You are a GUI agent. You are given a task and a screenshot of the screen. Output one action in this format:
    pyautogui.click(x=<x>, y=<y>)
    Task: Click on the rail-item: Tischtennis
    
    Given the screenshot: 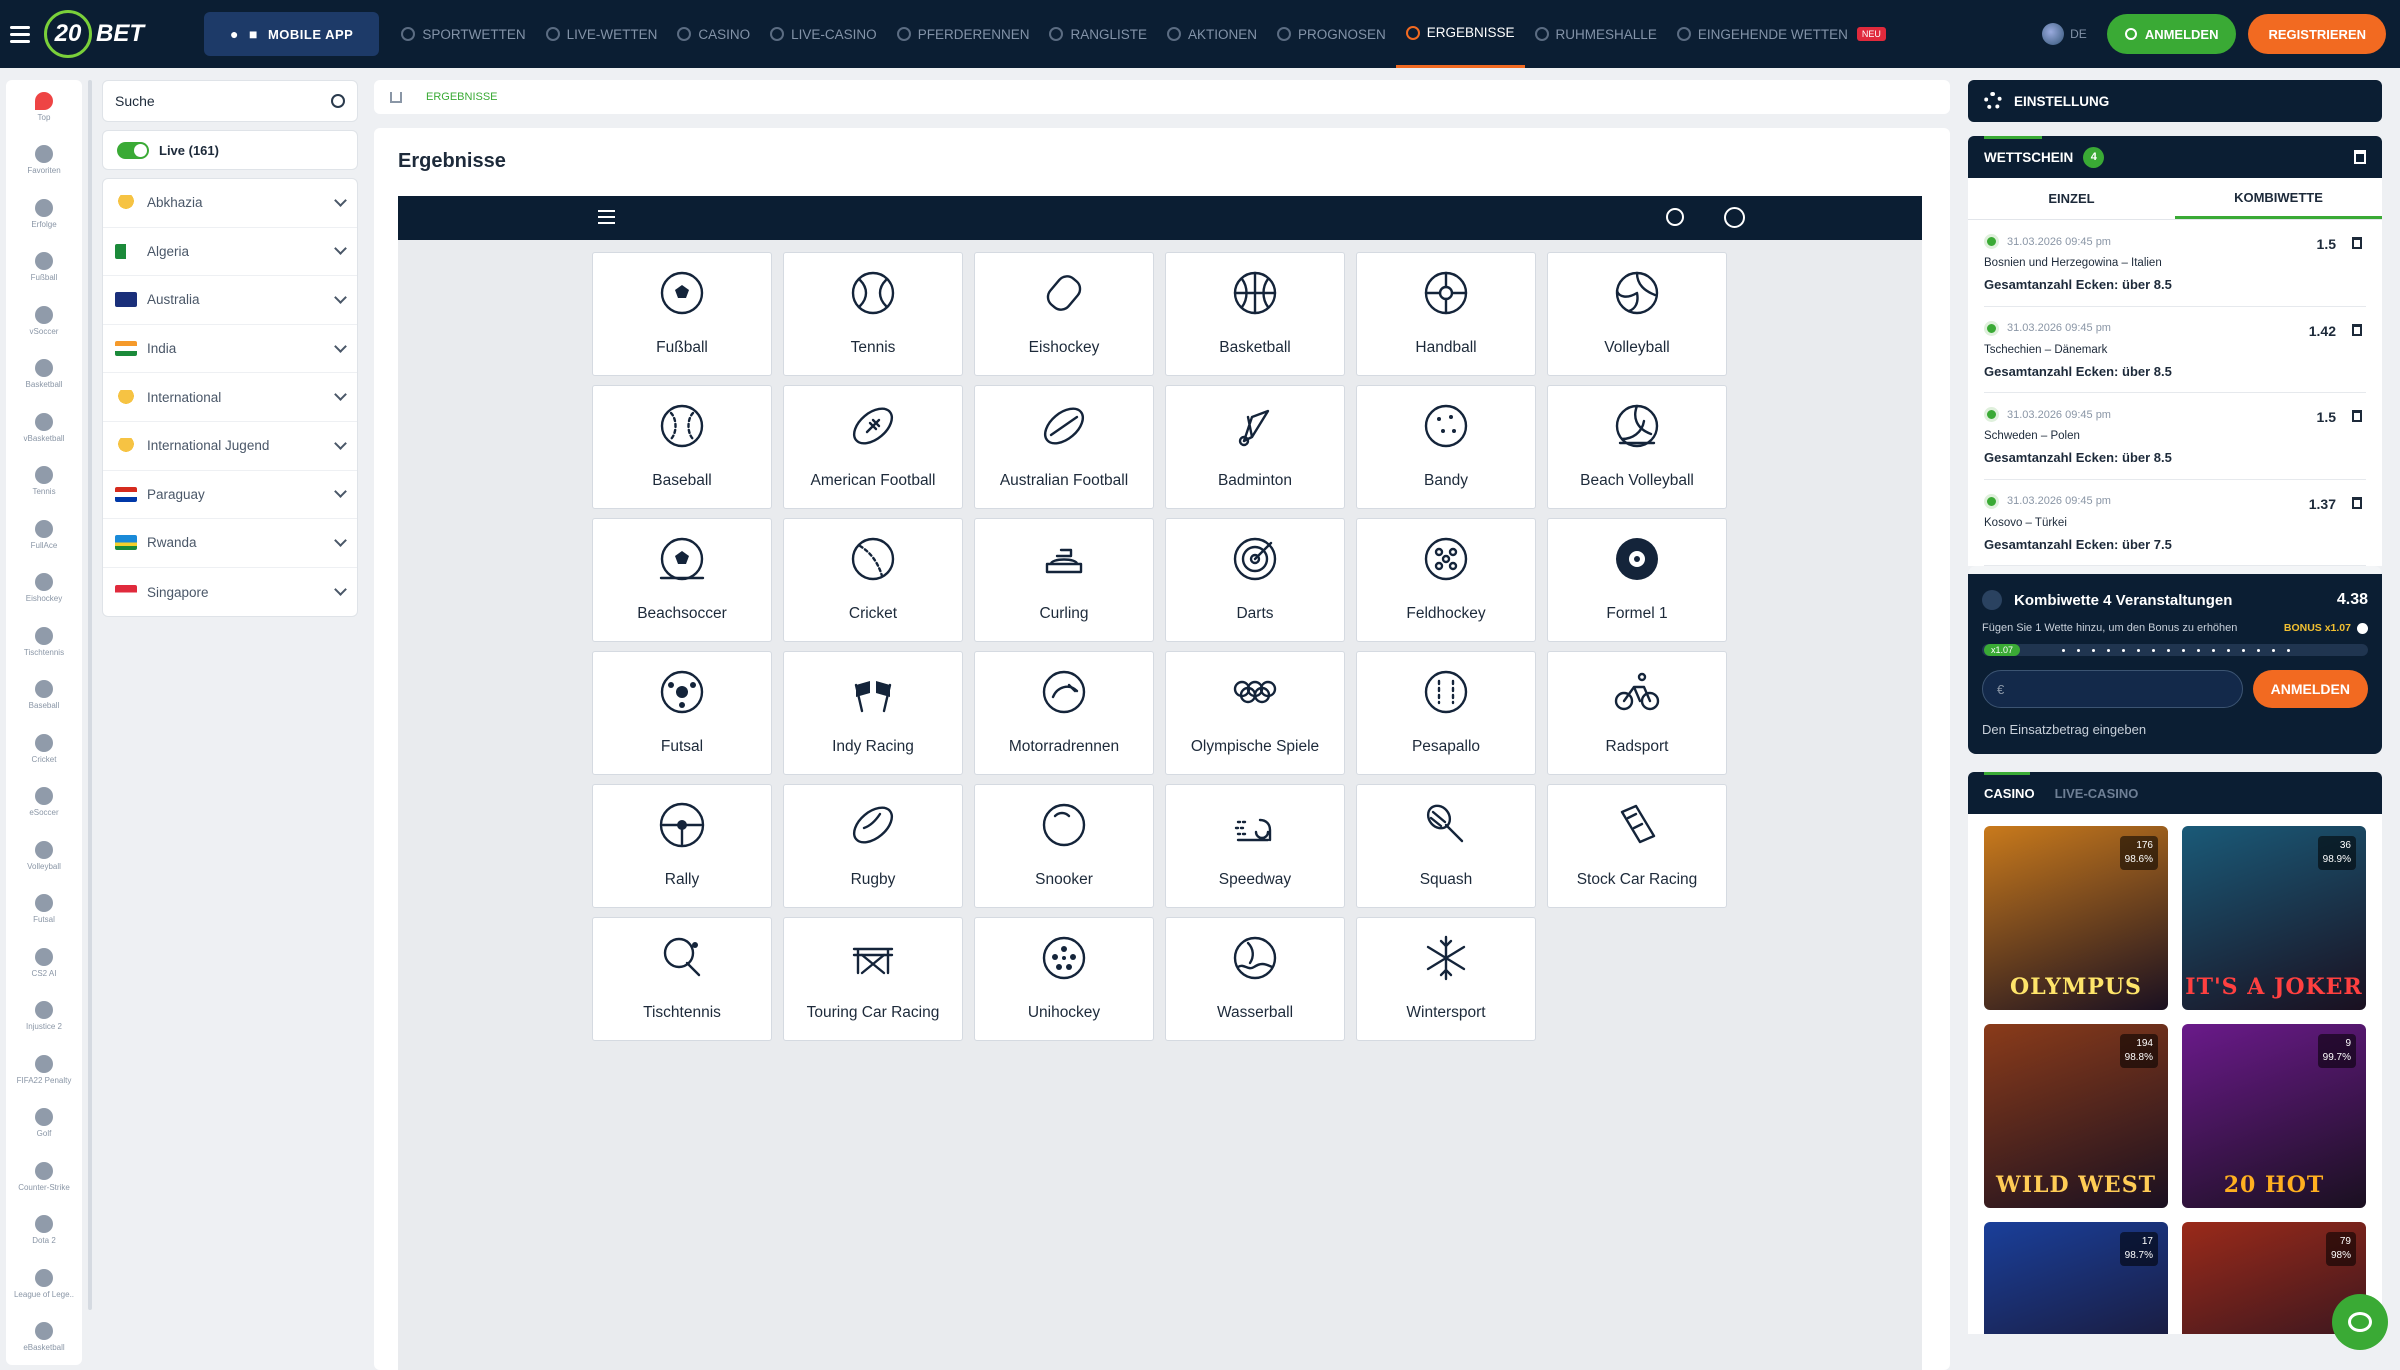 What is the action you would take?
    pyautogui.click(x=44, y=642)
    